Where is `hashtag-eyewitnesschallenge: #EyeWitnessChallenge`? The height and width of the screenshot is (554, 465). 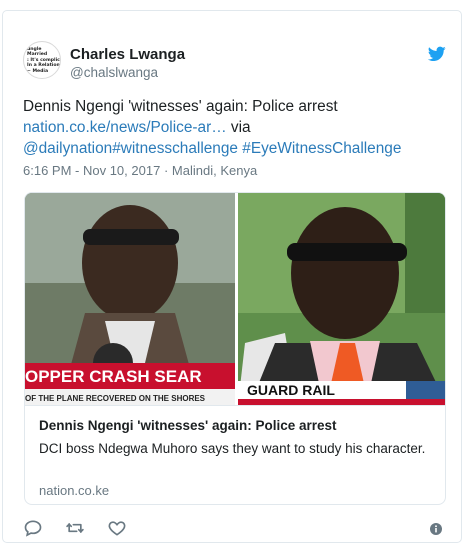 hashtag-eyewitnesschallenge: #EyeWitnessChallenge is located at coordinates (321, 148).